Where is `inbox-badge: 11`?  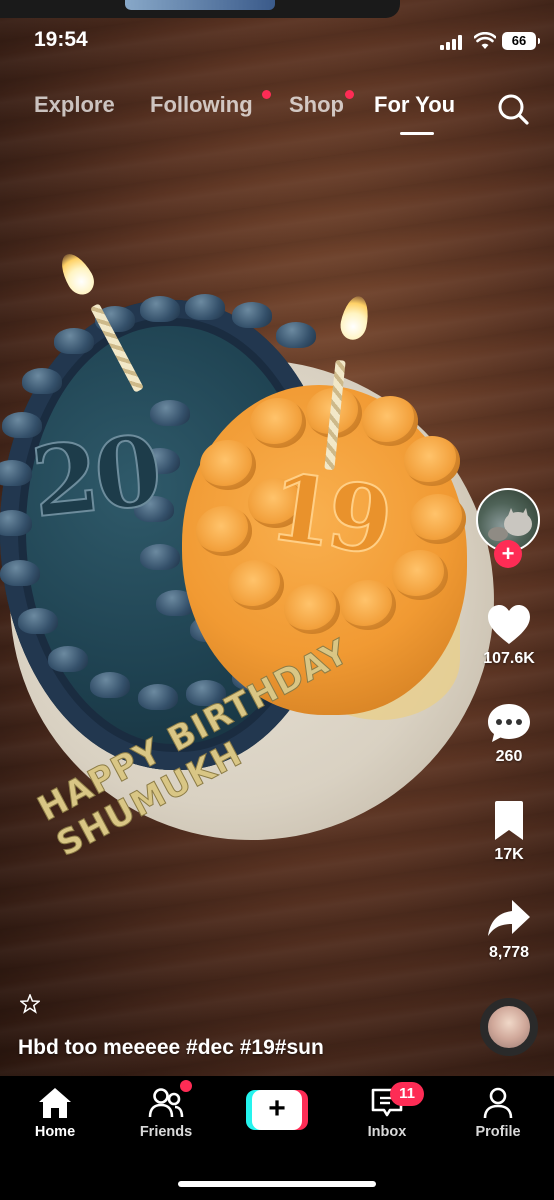 inbox-badge: 11 is located at coordinates (407, 1094).